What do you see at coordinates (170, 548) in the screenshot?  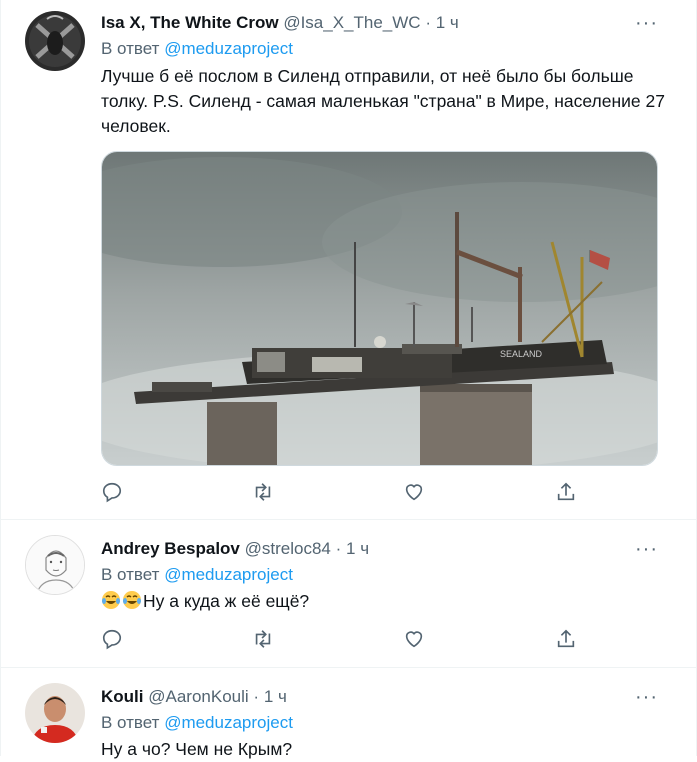 I see `display-name: Andrey Bespalov` at bounding box center [170, 548].